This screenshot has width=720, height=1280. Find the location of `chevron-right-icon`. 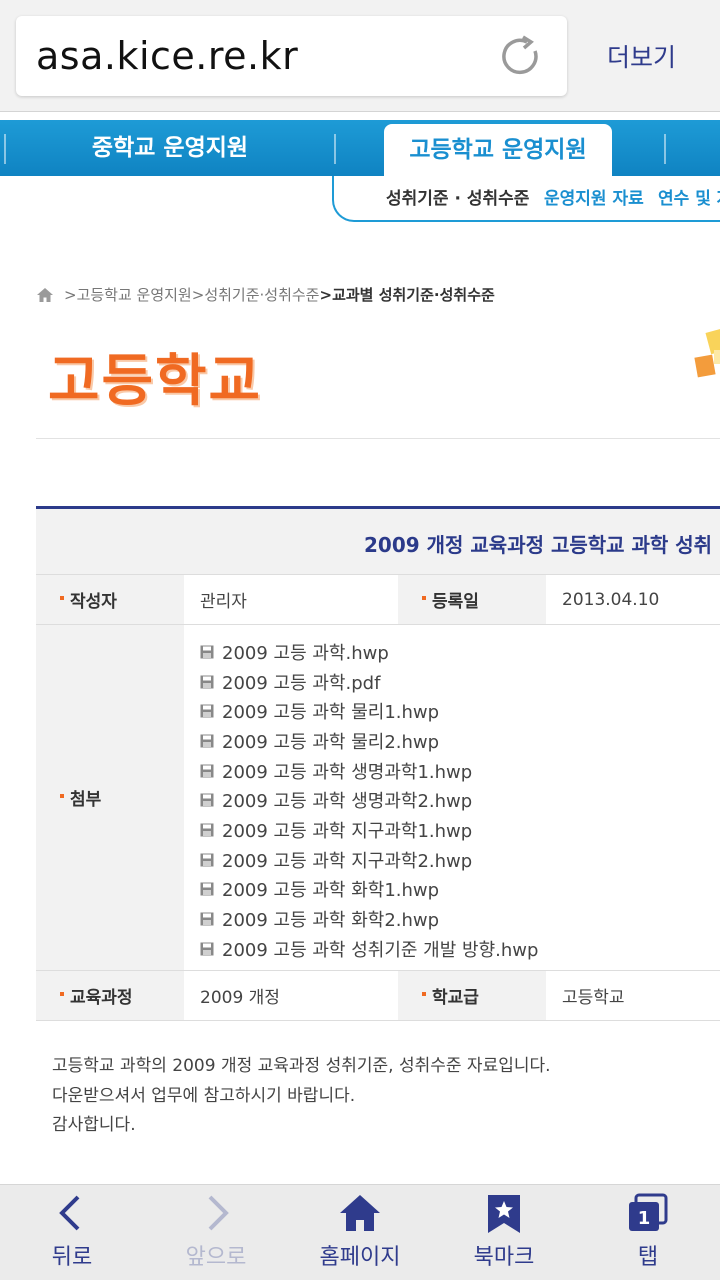

chevron-right-icon is located at coordinates (218, 1213).